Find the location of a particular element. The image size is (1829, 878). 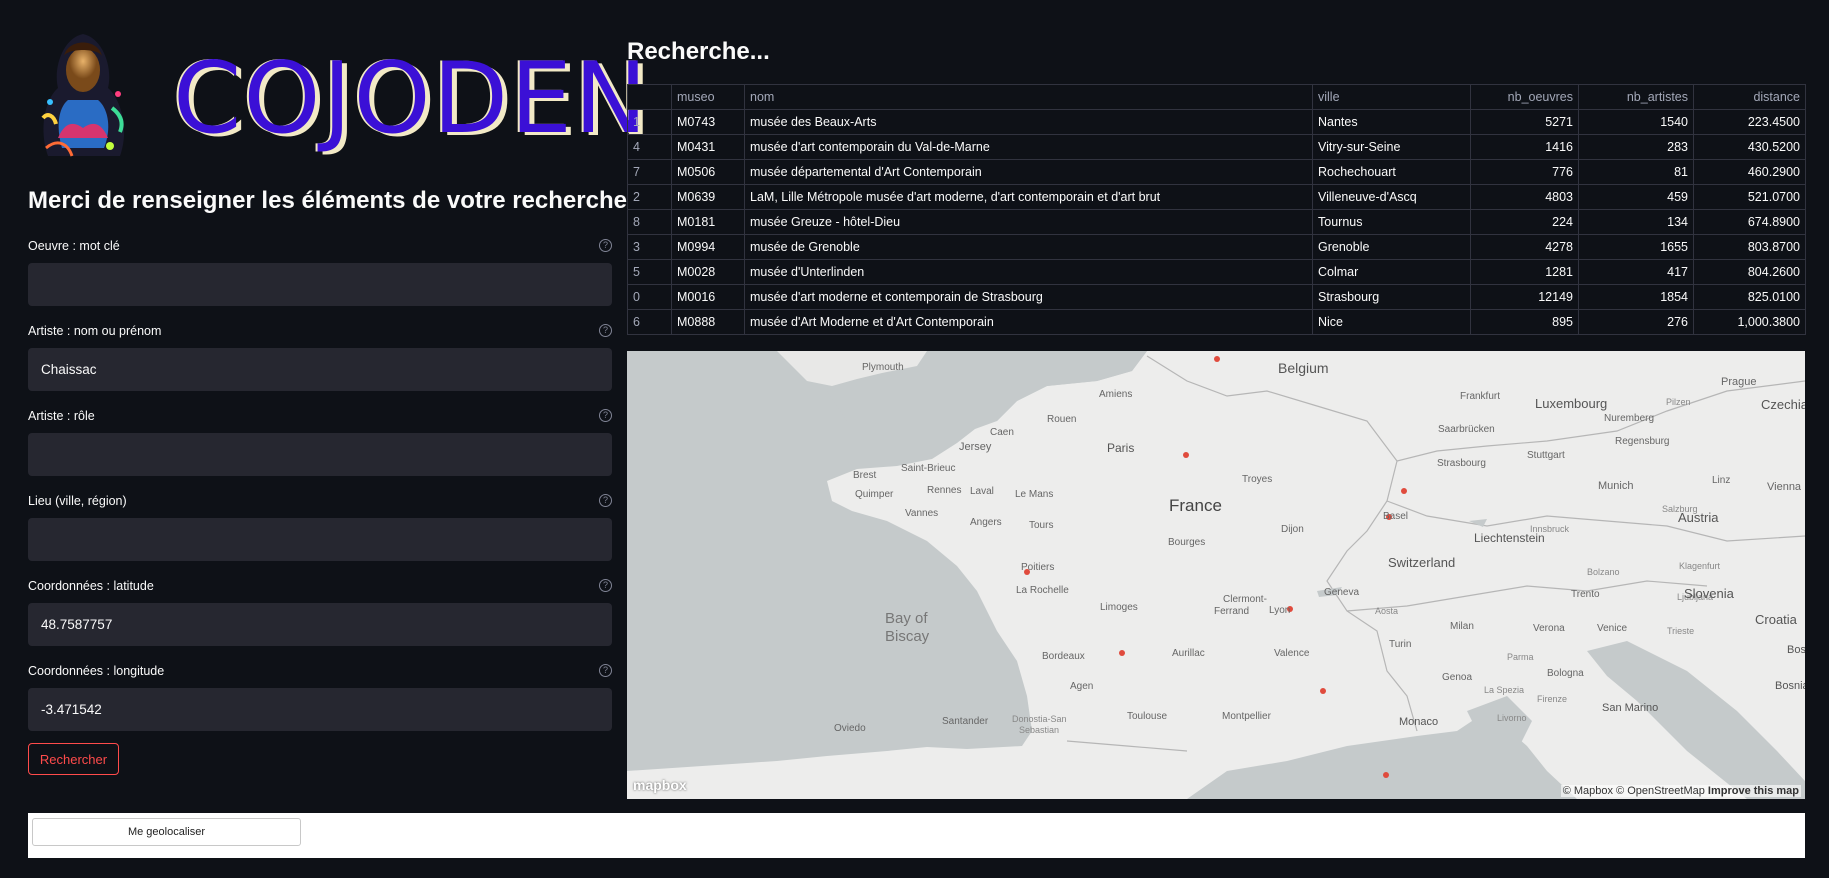

column-header-nb-oeuvres: nb_oeuvres is located at coordinates (1524, 97).